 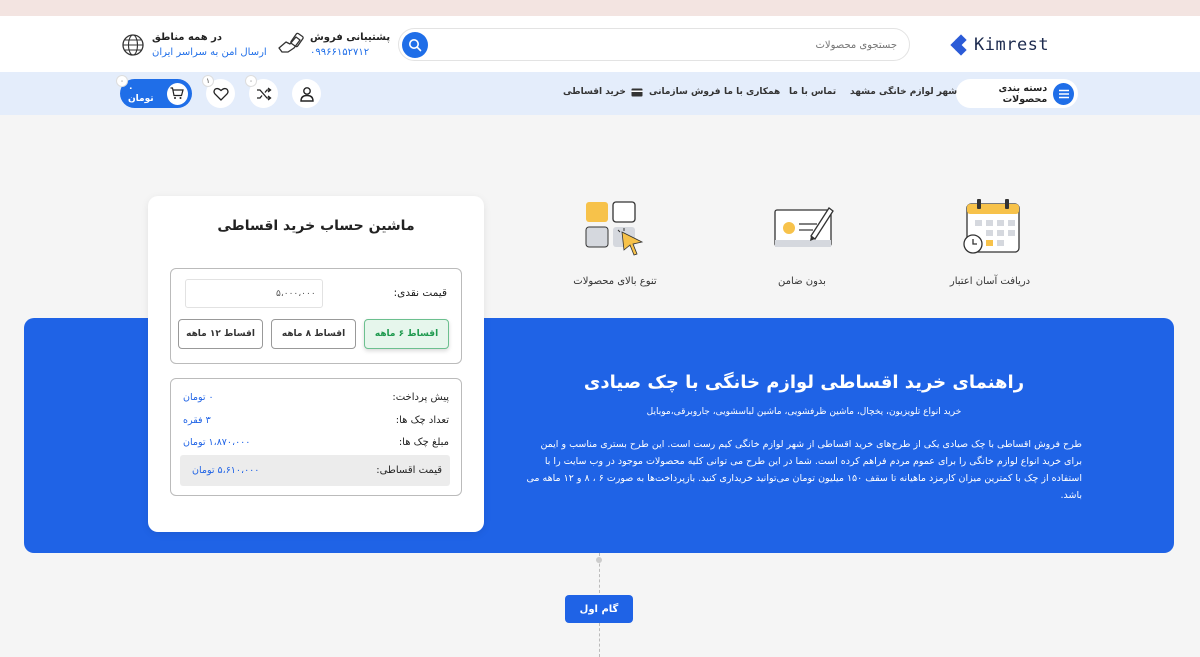 What do you see at coordinates (990, 281) in the screenshot?
I see `feature-easy-credit-label: دریافت آسان اعتبار` at bounding box center [990, 281].